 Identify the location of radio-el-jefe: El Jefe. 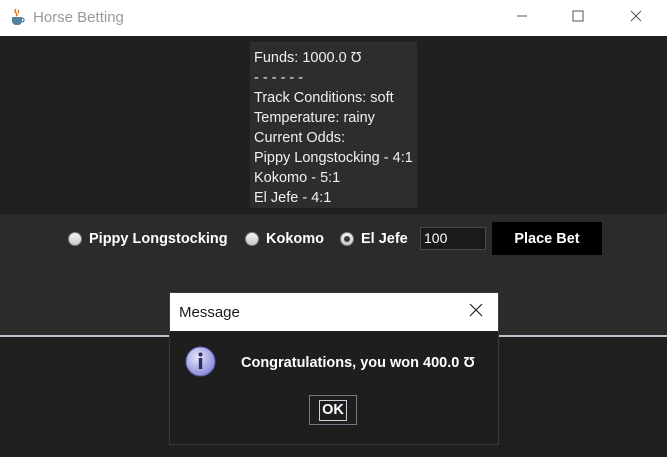
(374, 239).